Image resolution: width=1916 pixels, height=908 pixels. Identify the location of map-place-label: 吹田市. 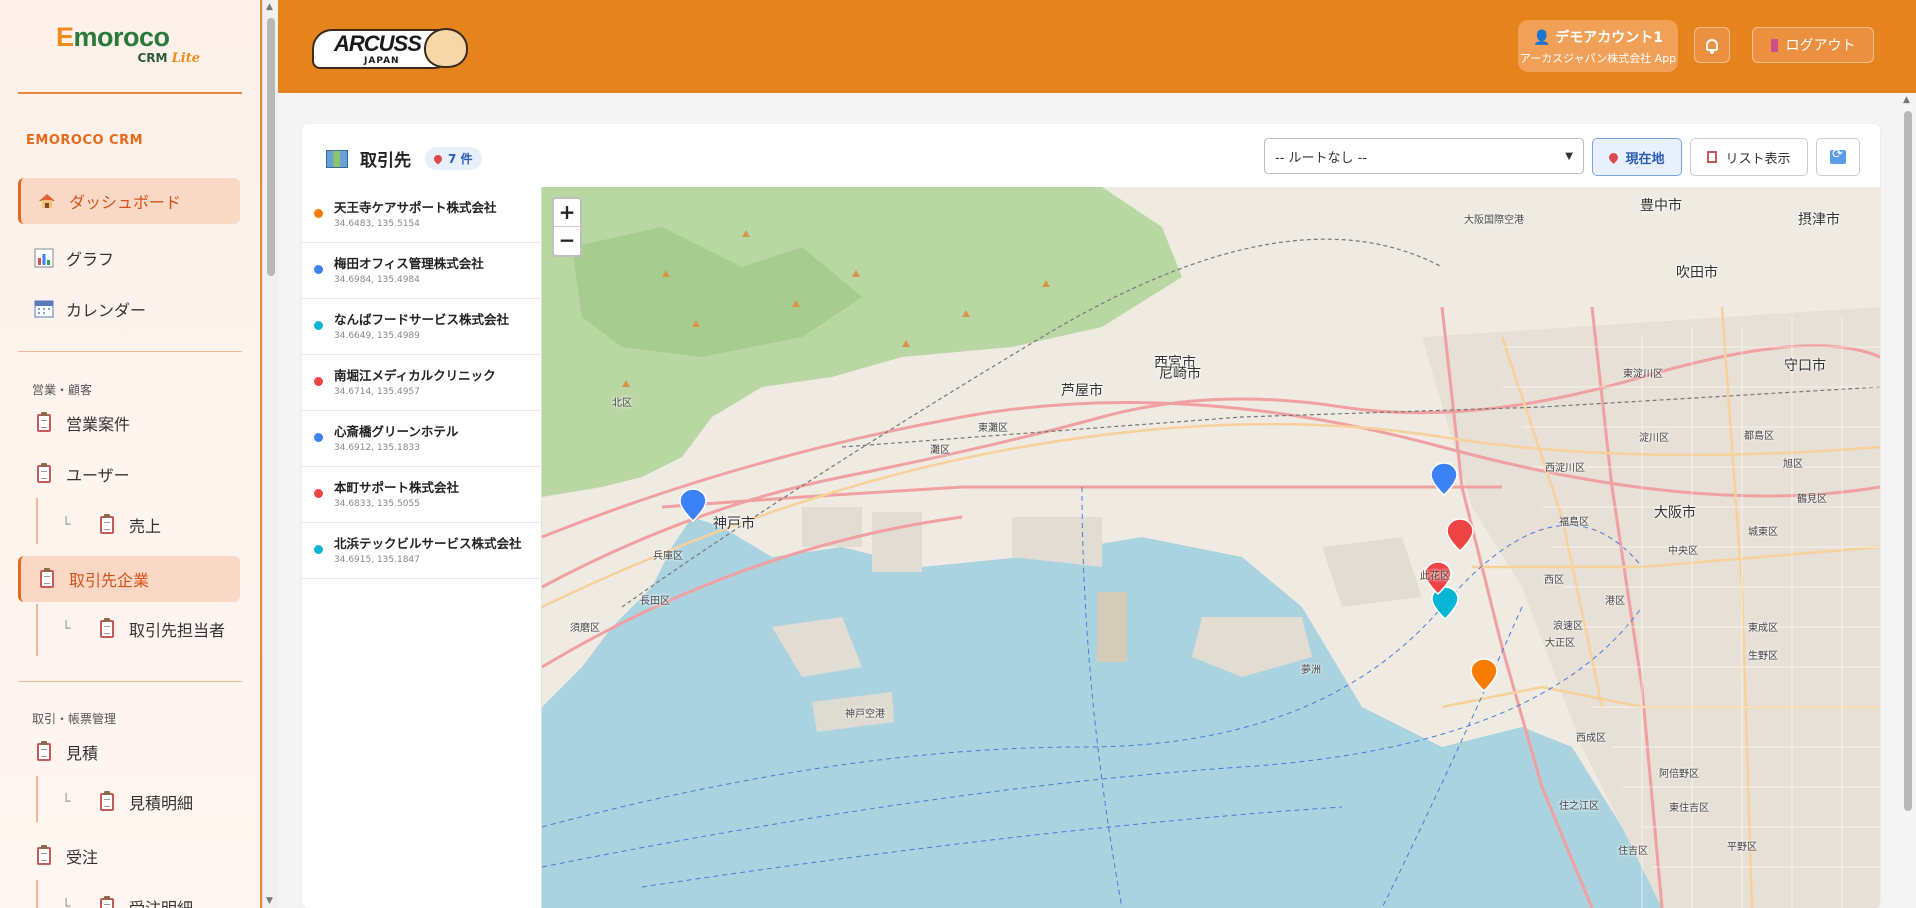
(1697, 273).